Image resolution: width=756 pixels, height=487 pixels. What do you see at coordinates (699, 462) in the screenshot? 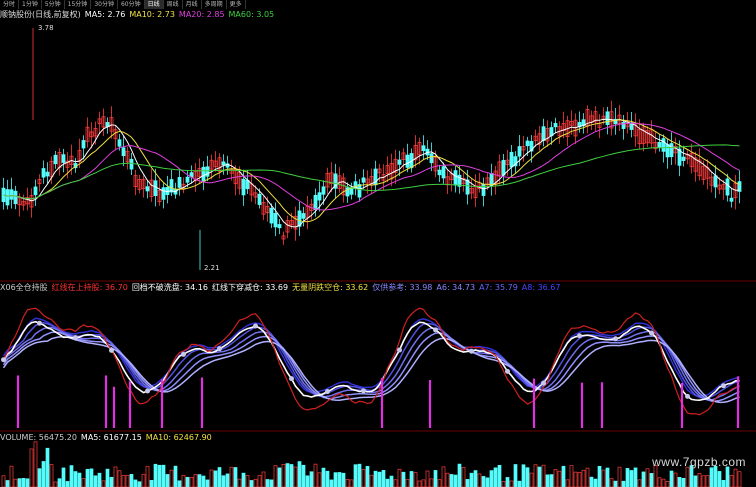
I see `watermark: www.7gpzb.com` at bounding box center [699, 462].